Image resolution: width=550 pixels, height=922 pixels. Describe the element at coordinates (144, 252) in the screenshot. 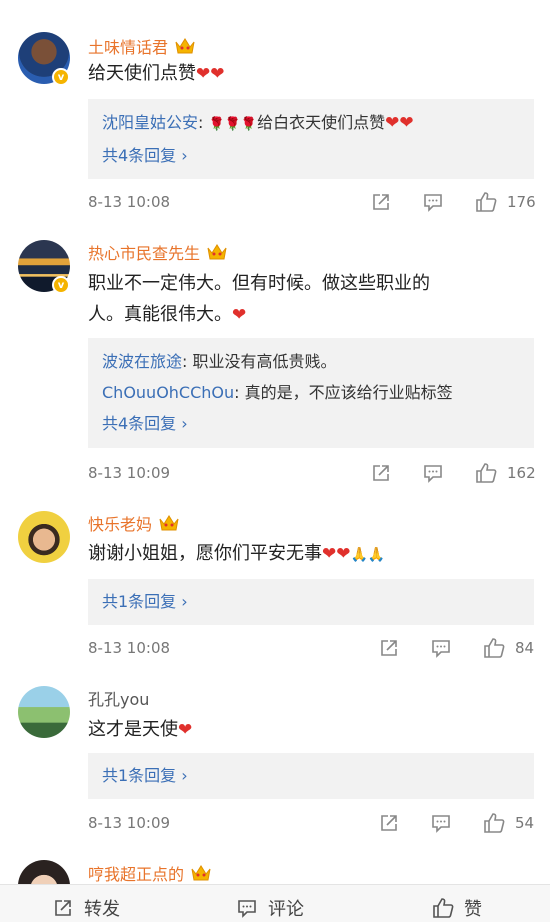

I see `username-text: 热心市民查先生` at that location.